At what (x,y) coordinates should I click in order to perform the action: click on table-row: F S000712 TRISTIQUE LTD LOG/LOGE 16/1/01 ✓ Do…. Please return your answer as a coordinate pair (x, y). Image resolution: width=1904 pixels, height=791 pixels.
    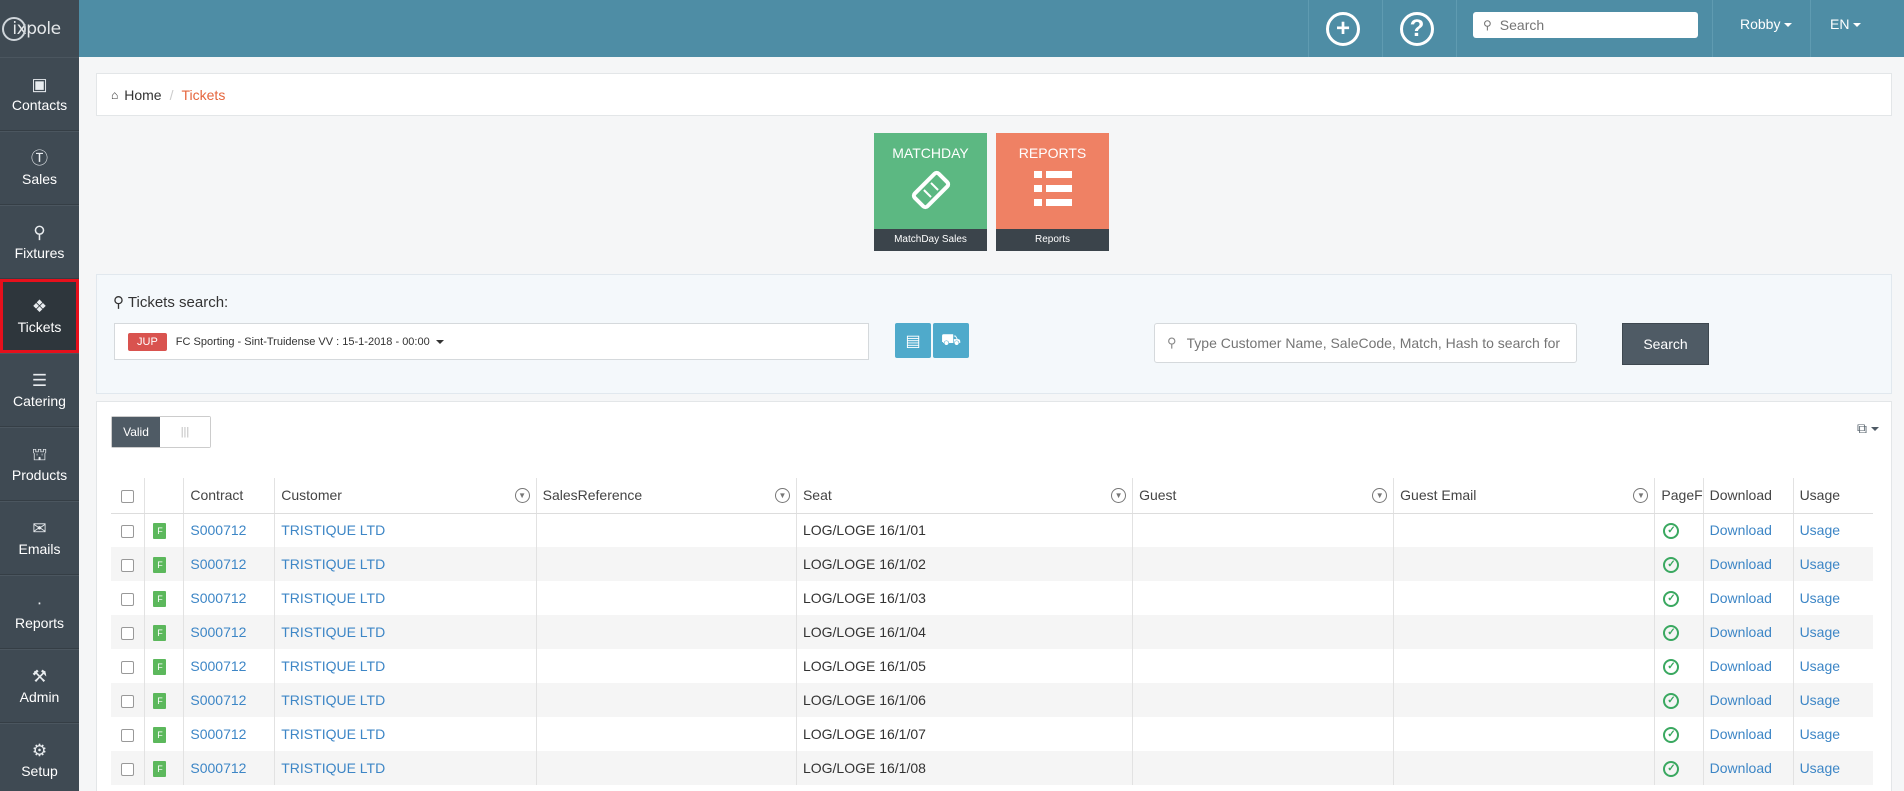
    Looking at the image, I should click on (992, 530).